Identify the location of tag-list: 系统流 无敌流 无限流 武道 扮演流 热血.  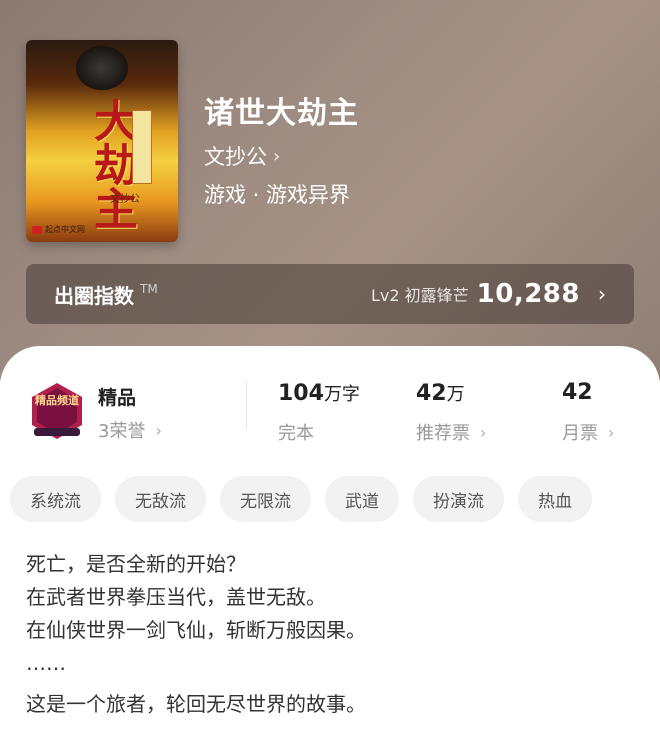
(335, 499).